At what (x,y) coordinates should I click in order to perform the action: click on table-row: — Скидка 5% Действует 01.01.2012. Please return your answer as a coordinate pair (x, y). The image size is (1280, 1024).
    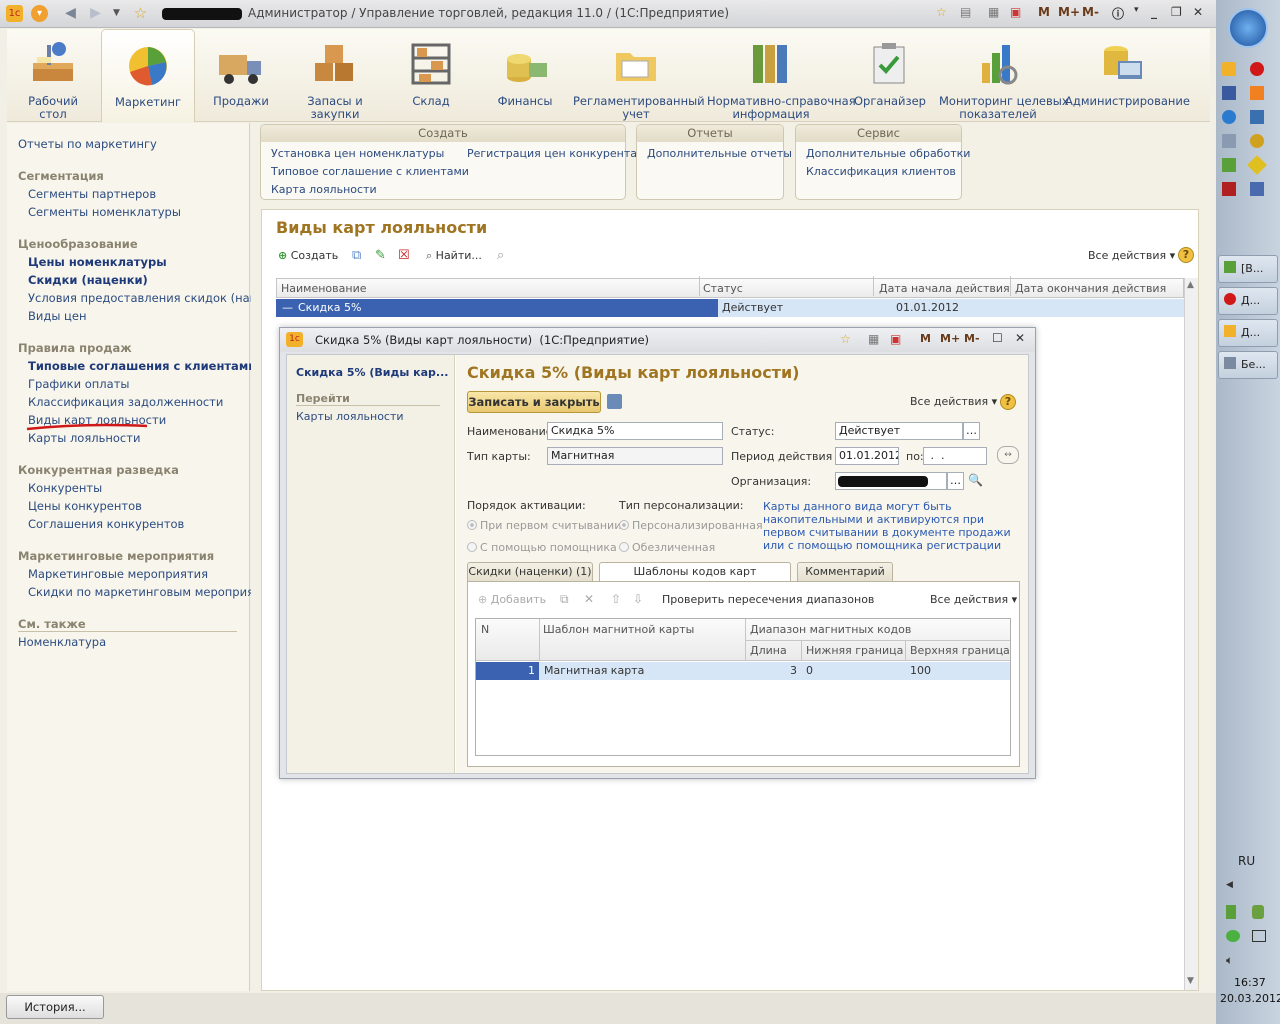
    Looking at the image, I should click on (730, 308).